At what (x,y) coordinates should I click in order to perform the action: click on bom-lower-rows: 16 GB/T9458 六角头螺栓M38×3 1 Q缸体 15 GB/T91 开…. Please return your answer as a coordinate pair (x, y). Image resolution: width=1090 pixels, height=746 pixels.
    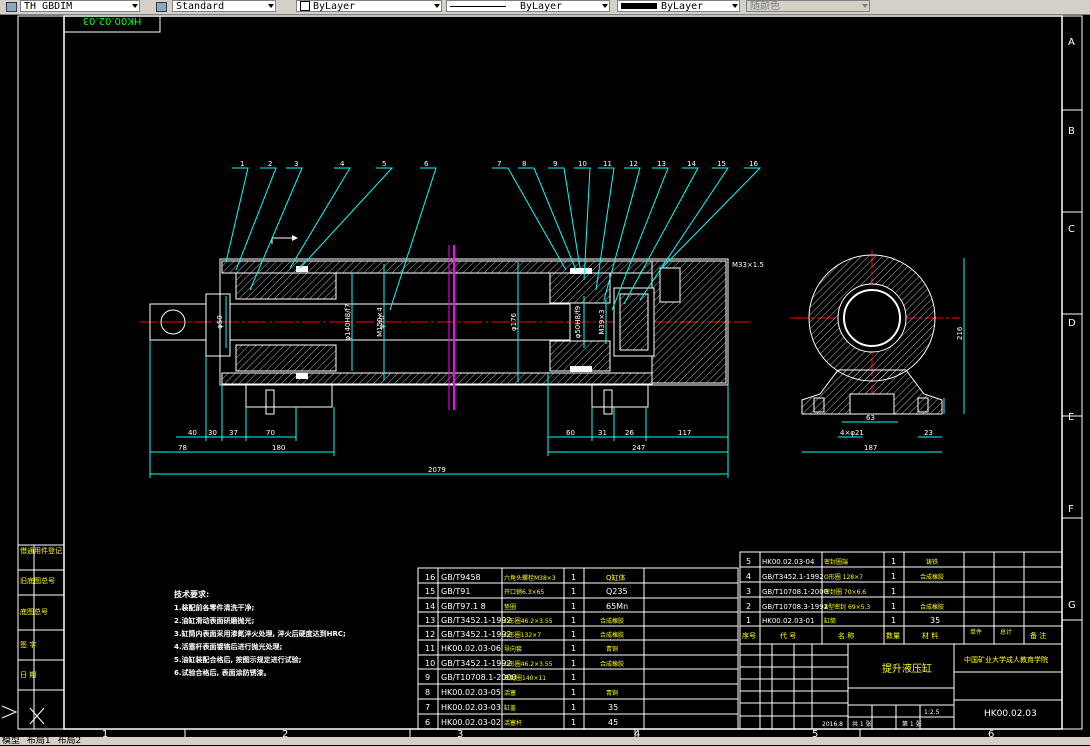
    Looking at the image, I should click on (526, 650).